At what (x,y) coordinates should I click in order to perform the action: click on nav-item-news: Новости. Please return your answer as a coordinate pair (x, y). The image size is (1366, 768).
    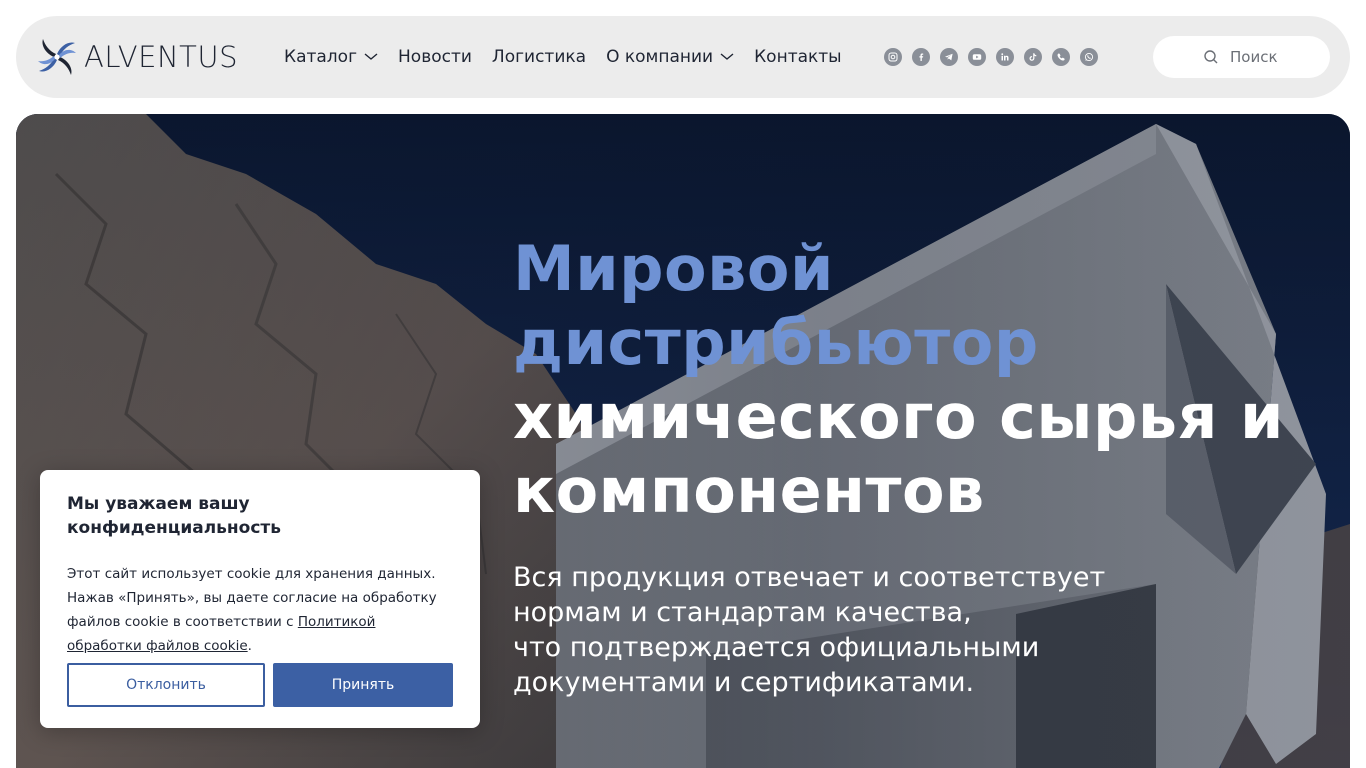
    Looking at the image, I should click on (435, 57).